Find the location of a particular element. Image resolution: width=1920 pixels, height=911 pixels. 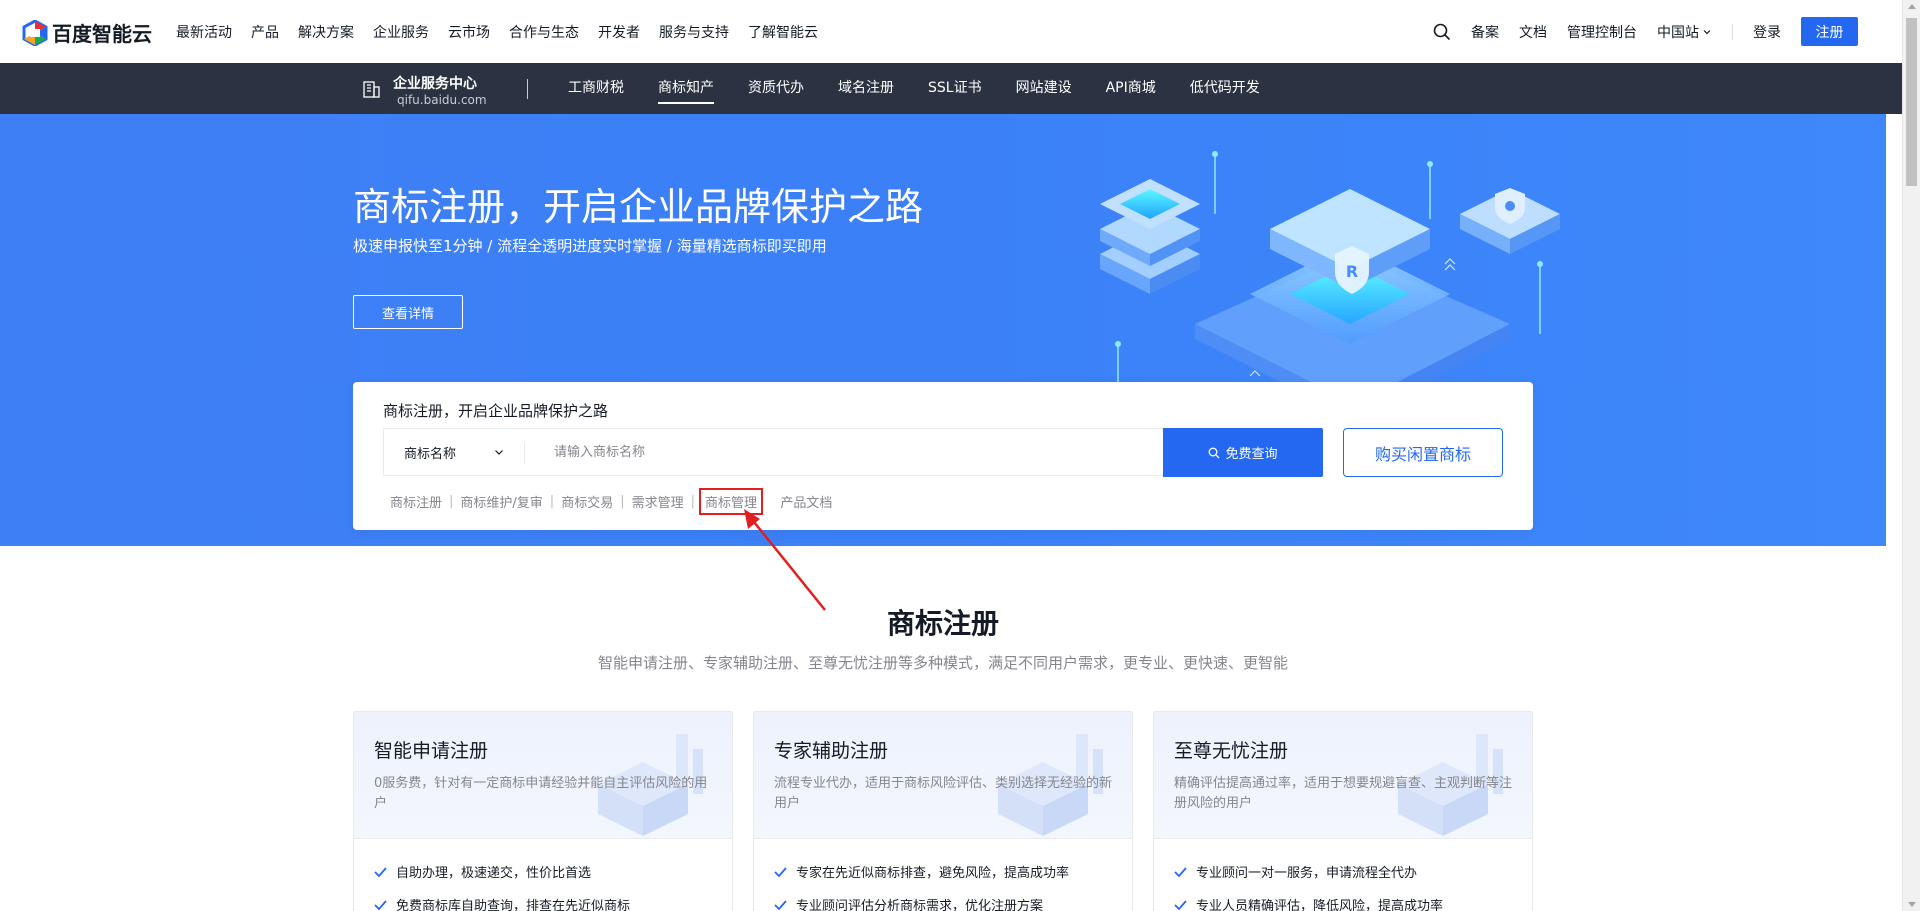

plan-description: 精确评估提高通过率，适用于想要规避盲查、主观判断等注册风险的用户 is located at coordinates (1343, 793).